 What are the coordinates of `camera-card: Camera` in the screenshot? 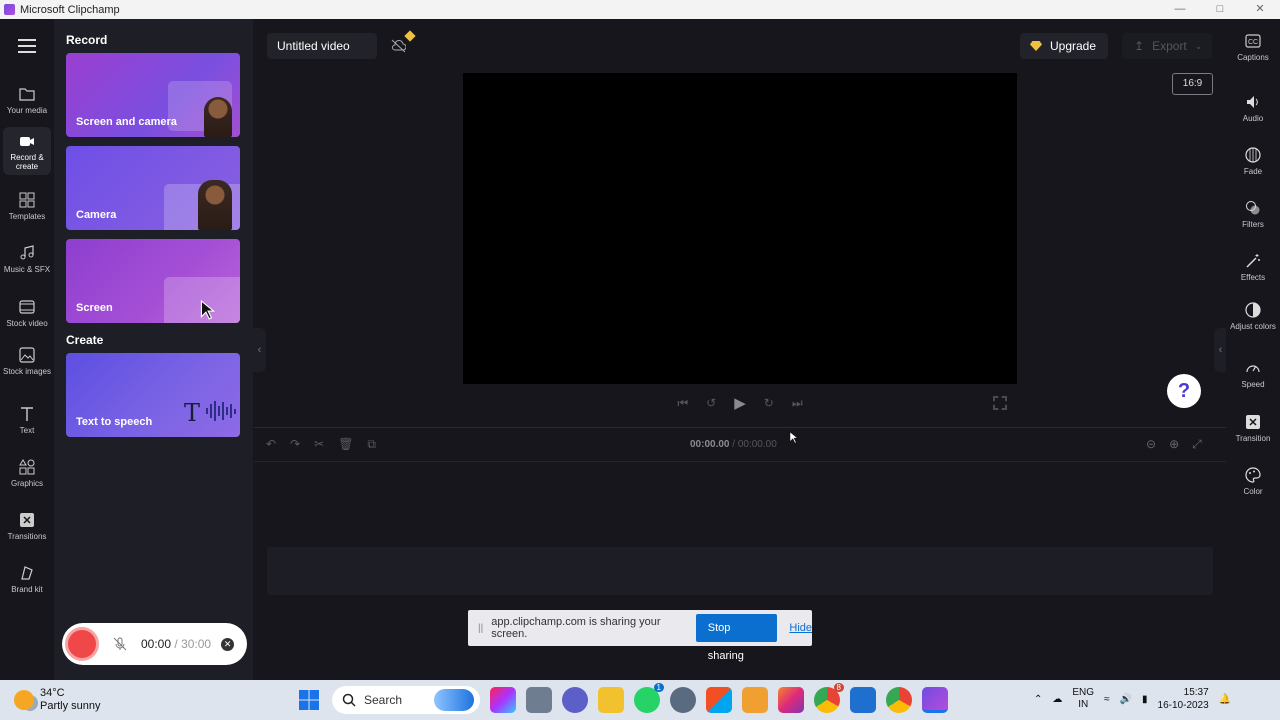 It's located at (153, 188).